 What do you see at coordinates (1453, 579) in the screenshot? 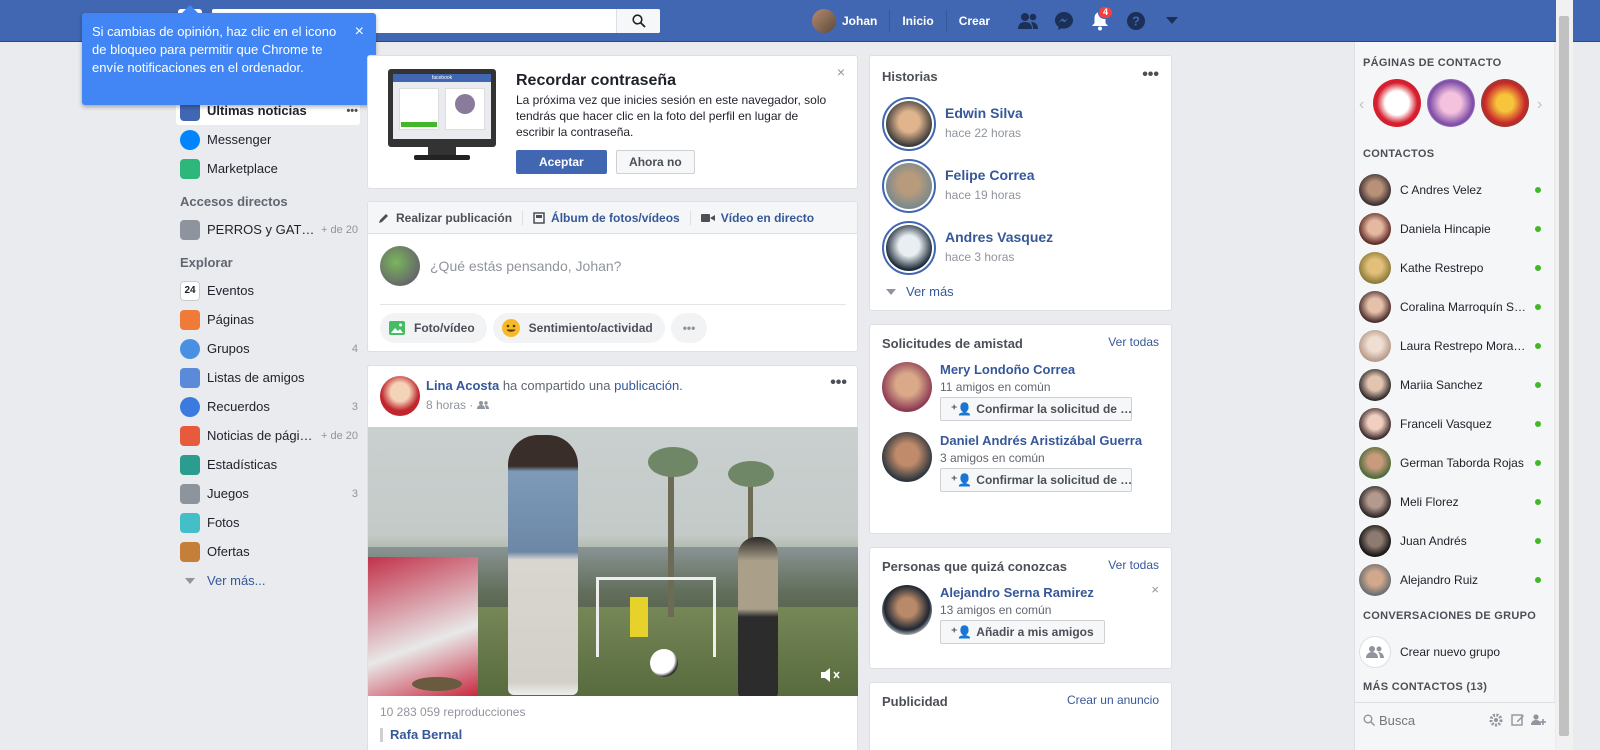
I see `contact-item: Alejandro Ruiz` at bounding box center [1453, 579].